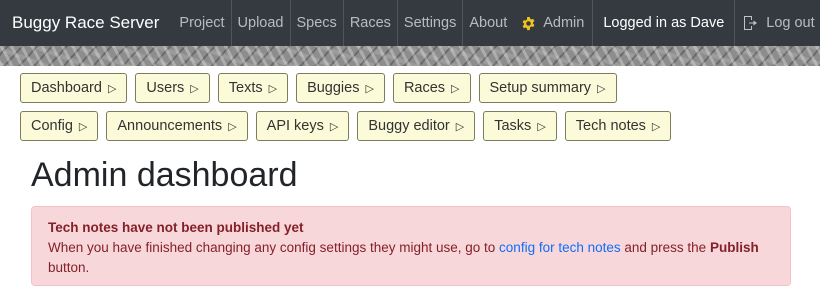 Image resolution: width=820 pixels, height=300 pixels. I want to click on races-button: Races ▷, so click(431, 88).